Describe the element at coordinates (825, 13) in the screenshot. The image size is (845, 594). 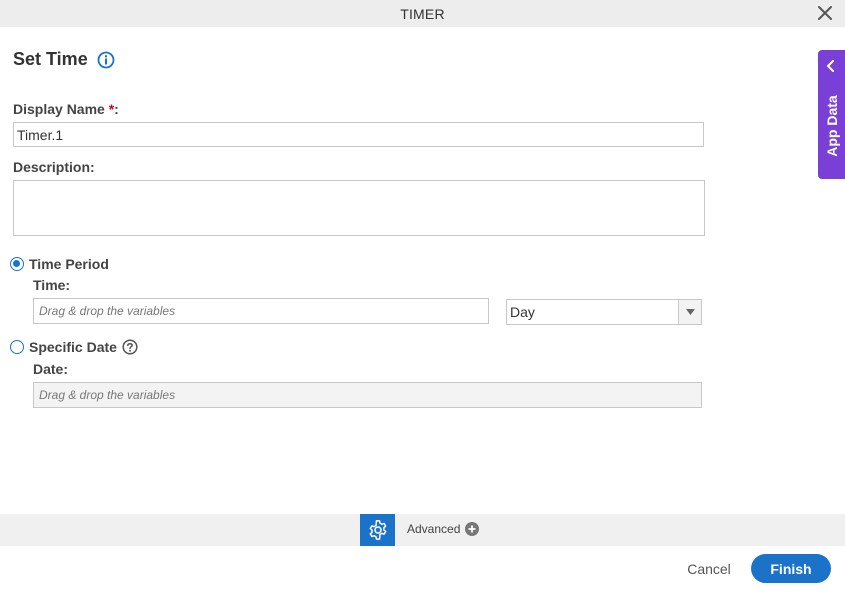
I see `close-icon` at that location.